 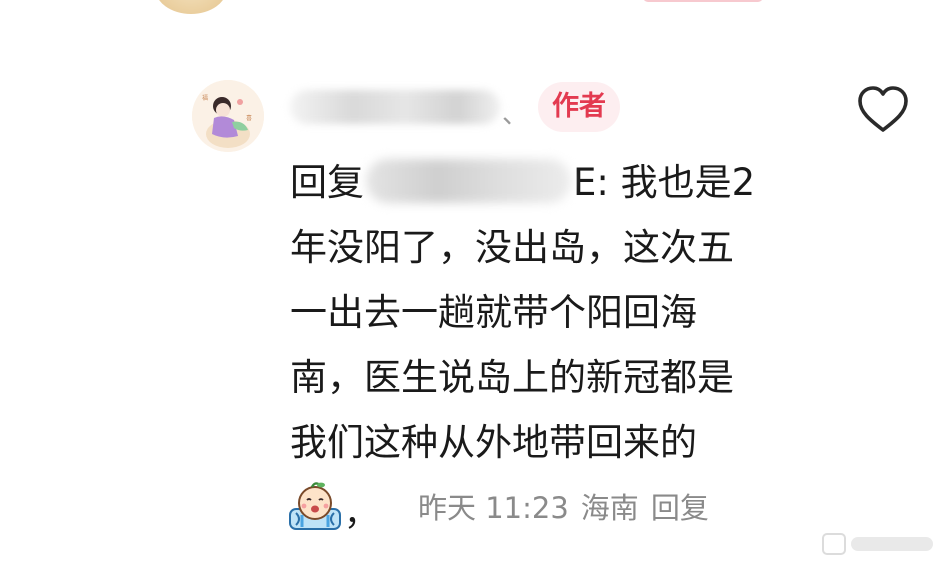 I want to click on comment-location: 海南, so click(x=609, y=508).